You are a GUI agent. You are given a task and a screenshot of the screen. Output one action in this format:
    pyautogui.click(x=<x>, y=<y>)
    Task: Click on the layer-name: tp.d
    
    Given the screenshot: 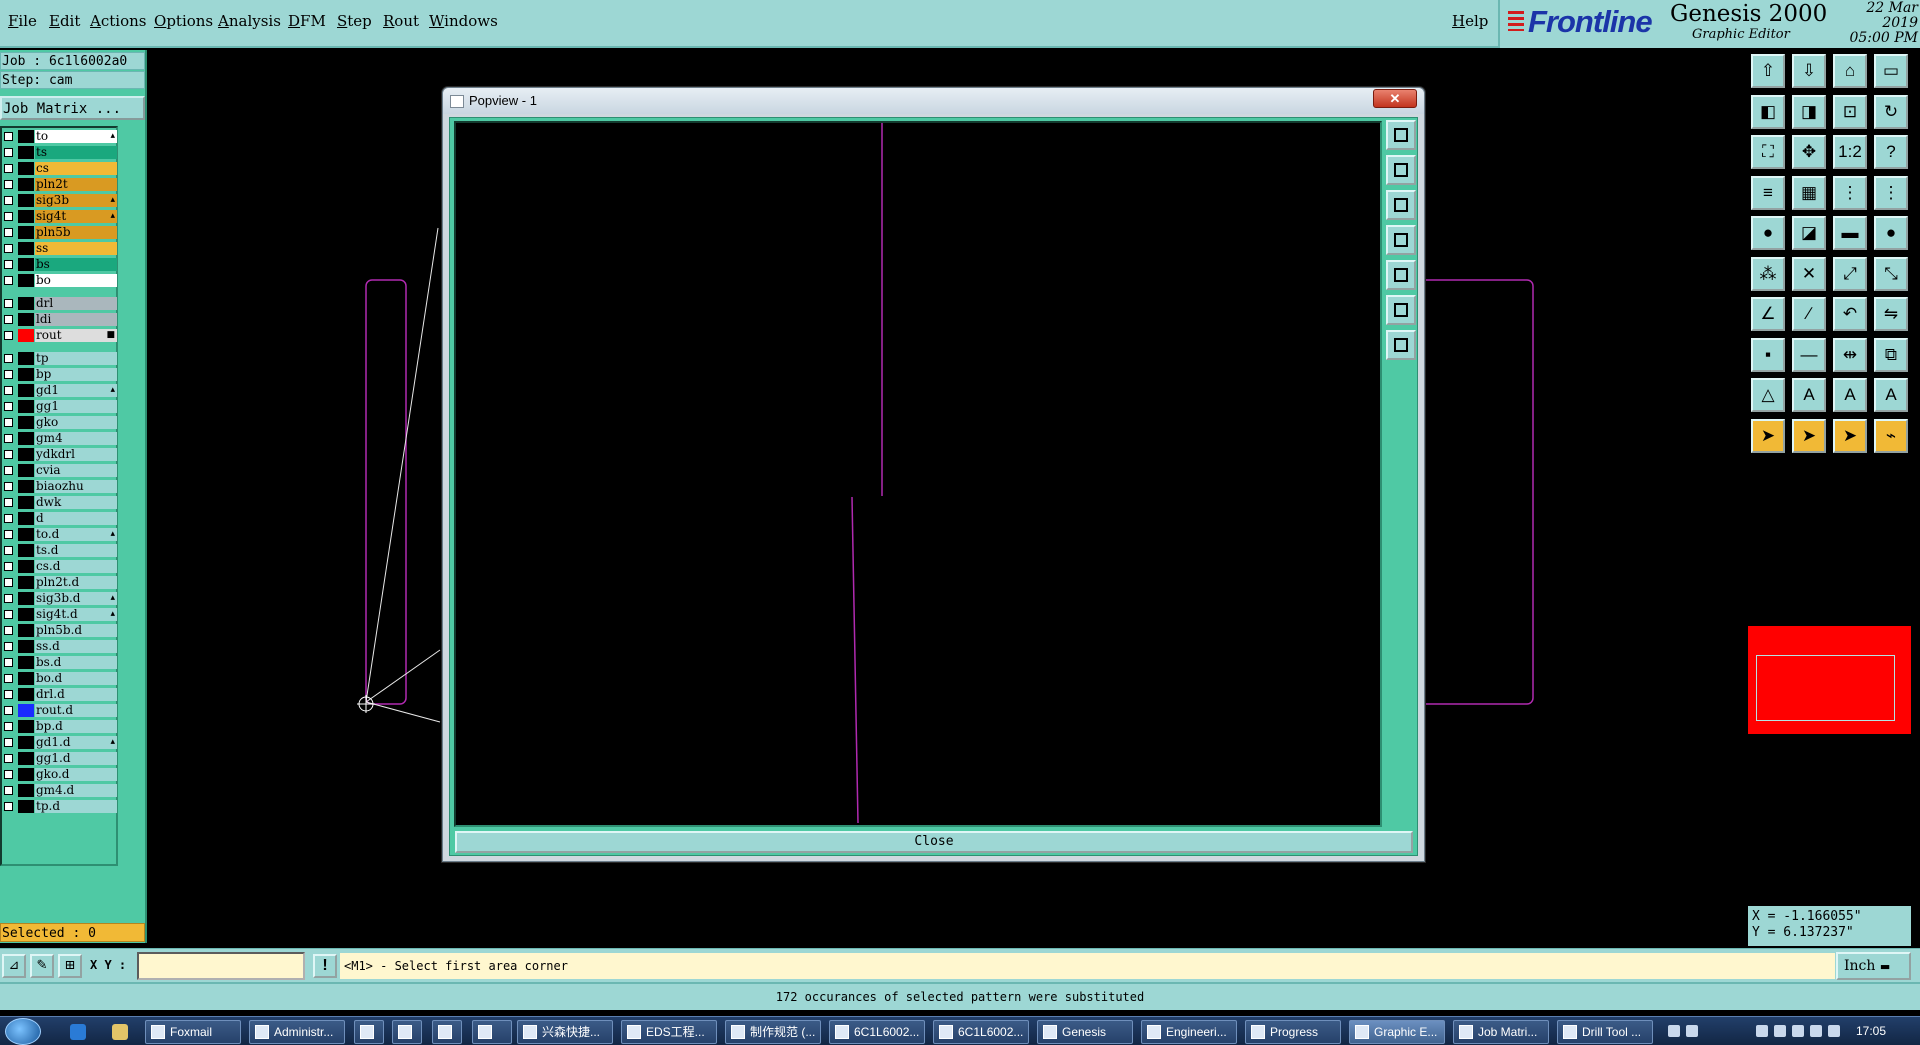 What is the action you would take?
    pyautogui.click(x=76, y=806)
    